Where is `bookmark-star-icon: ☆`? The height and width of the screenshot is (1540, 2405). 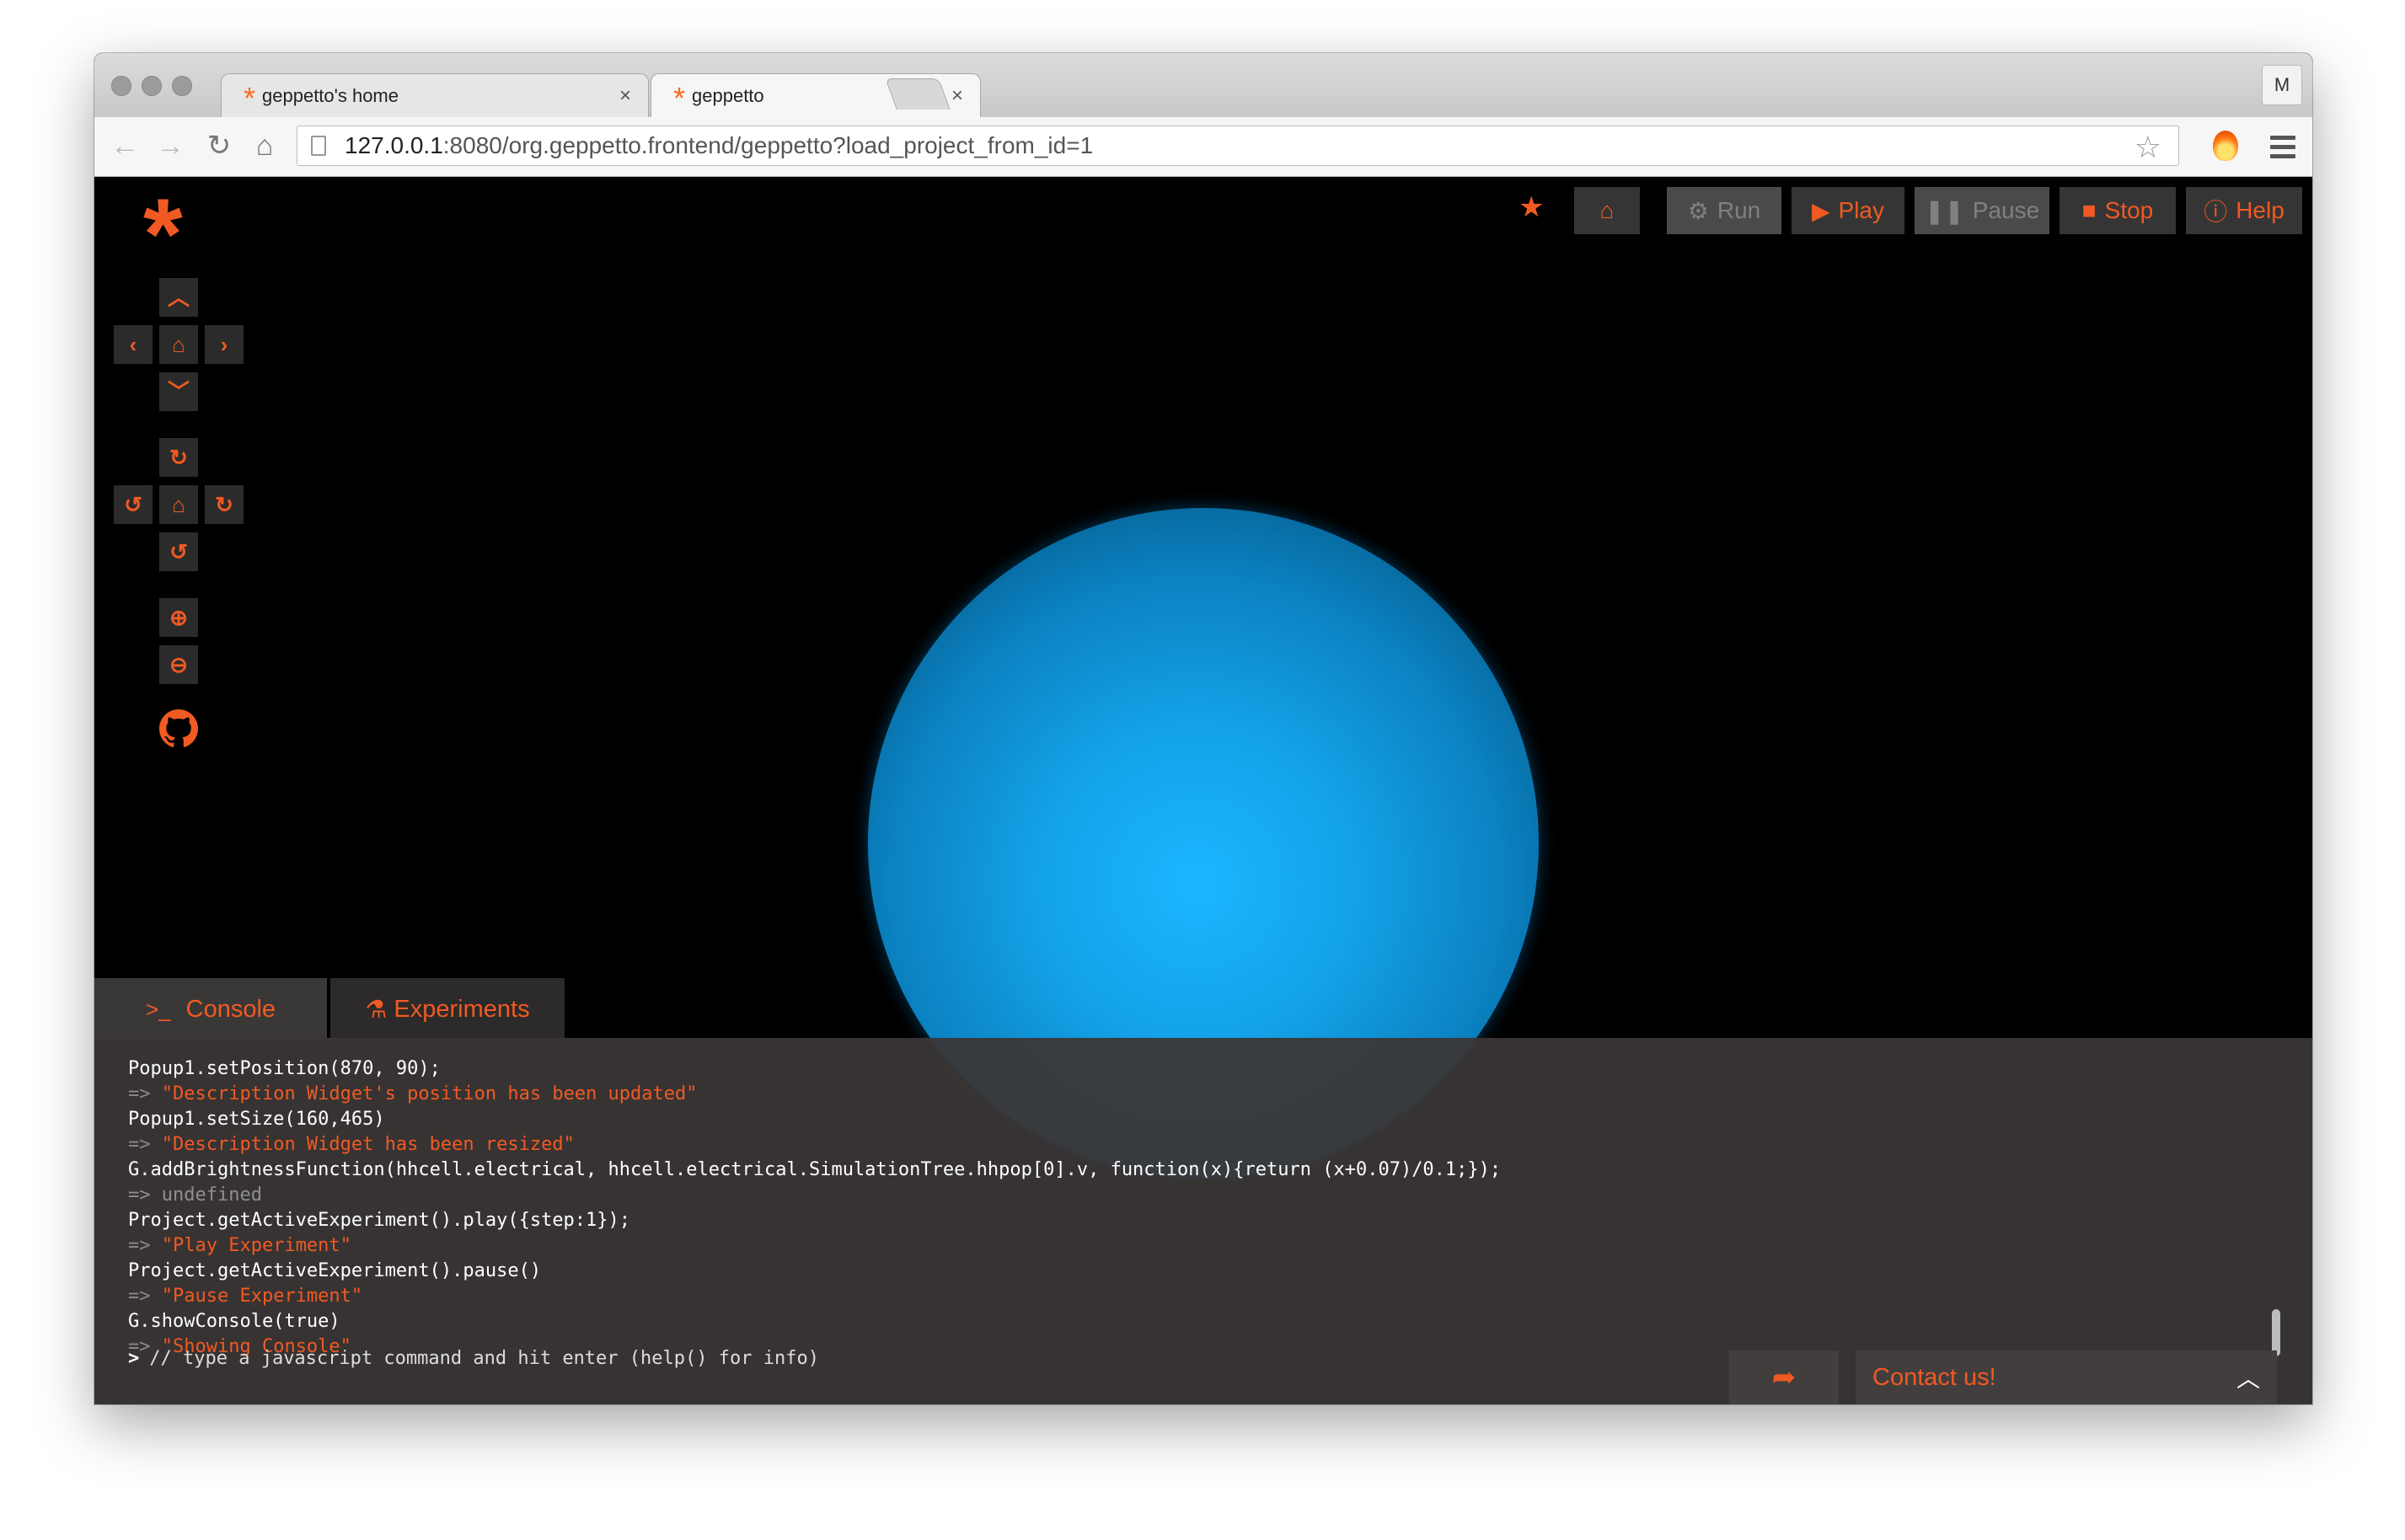 bookmark-star-icon: ☆ is located at coordinates (2148, 147).